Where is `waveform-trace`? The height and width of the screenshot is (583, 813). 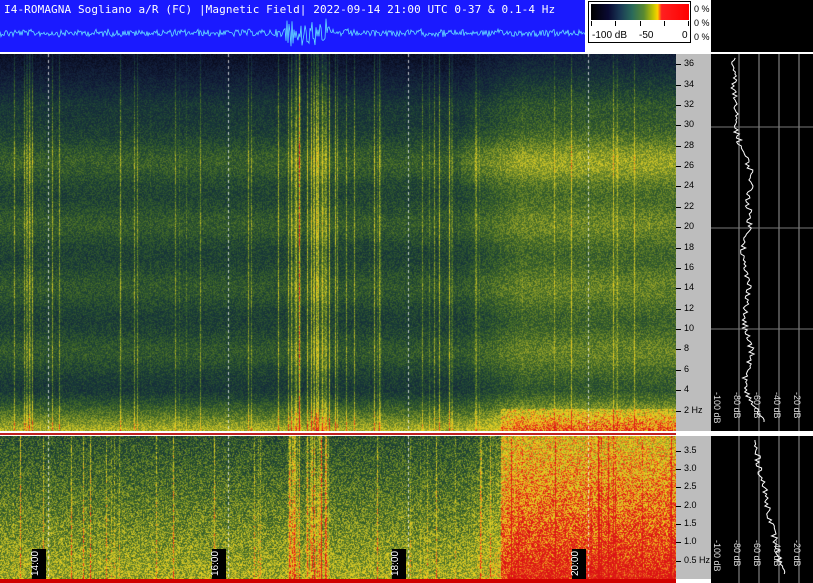 waveform-trace is located at coordinates (292, 32).